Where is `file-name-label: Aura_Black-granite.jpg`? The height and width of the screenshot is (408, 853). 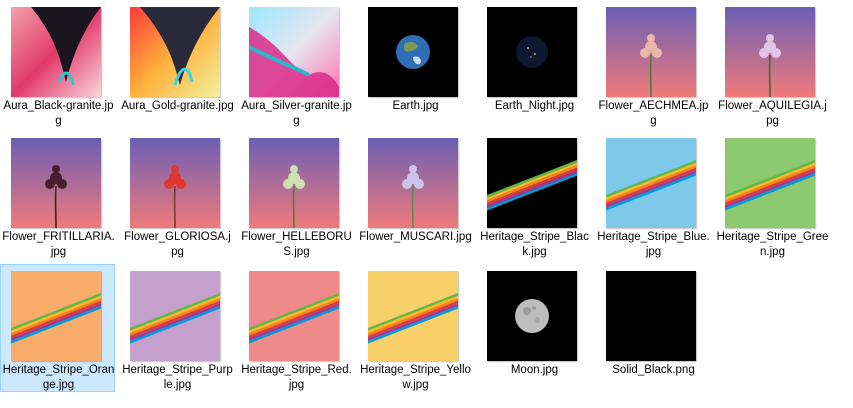 file-name-label: Aura_Black-granite.jpg is located at coordinates (58, 113).